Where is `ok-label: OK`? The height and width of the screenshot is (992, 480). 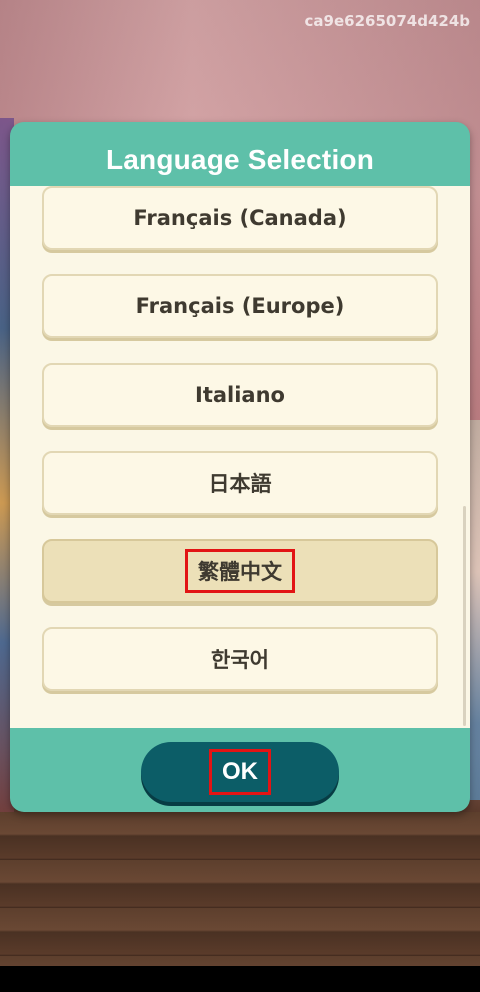
ok-label: OK is located at coordinates (240, 771).